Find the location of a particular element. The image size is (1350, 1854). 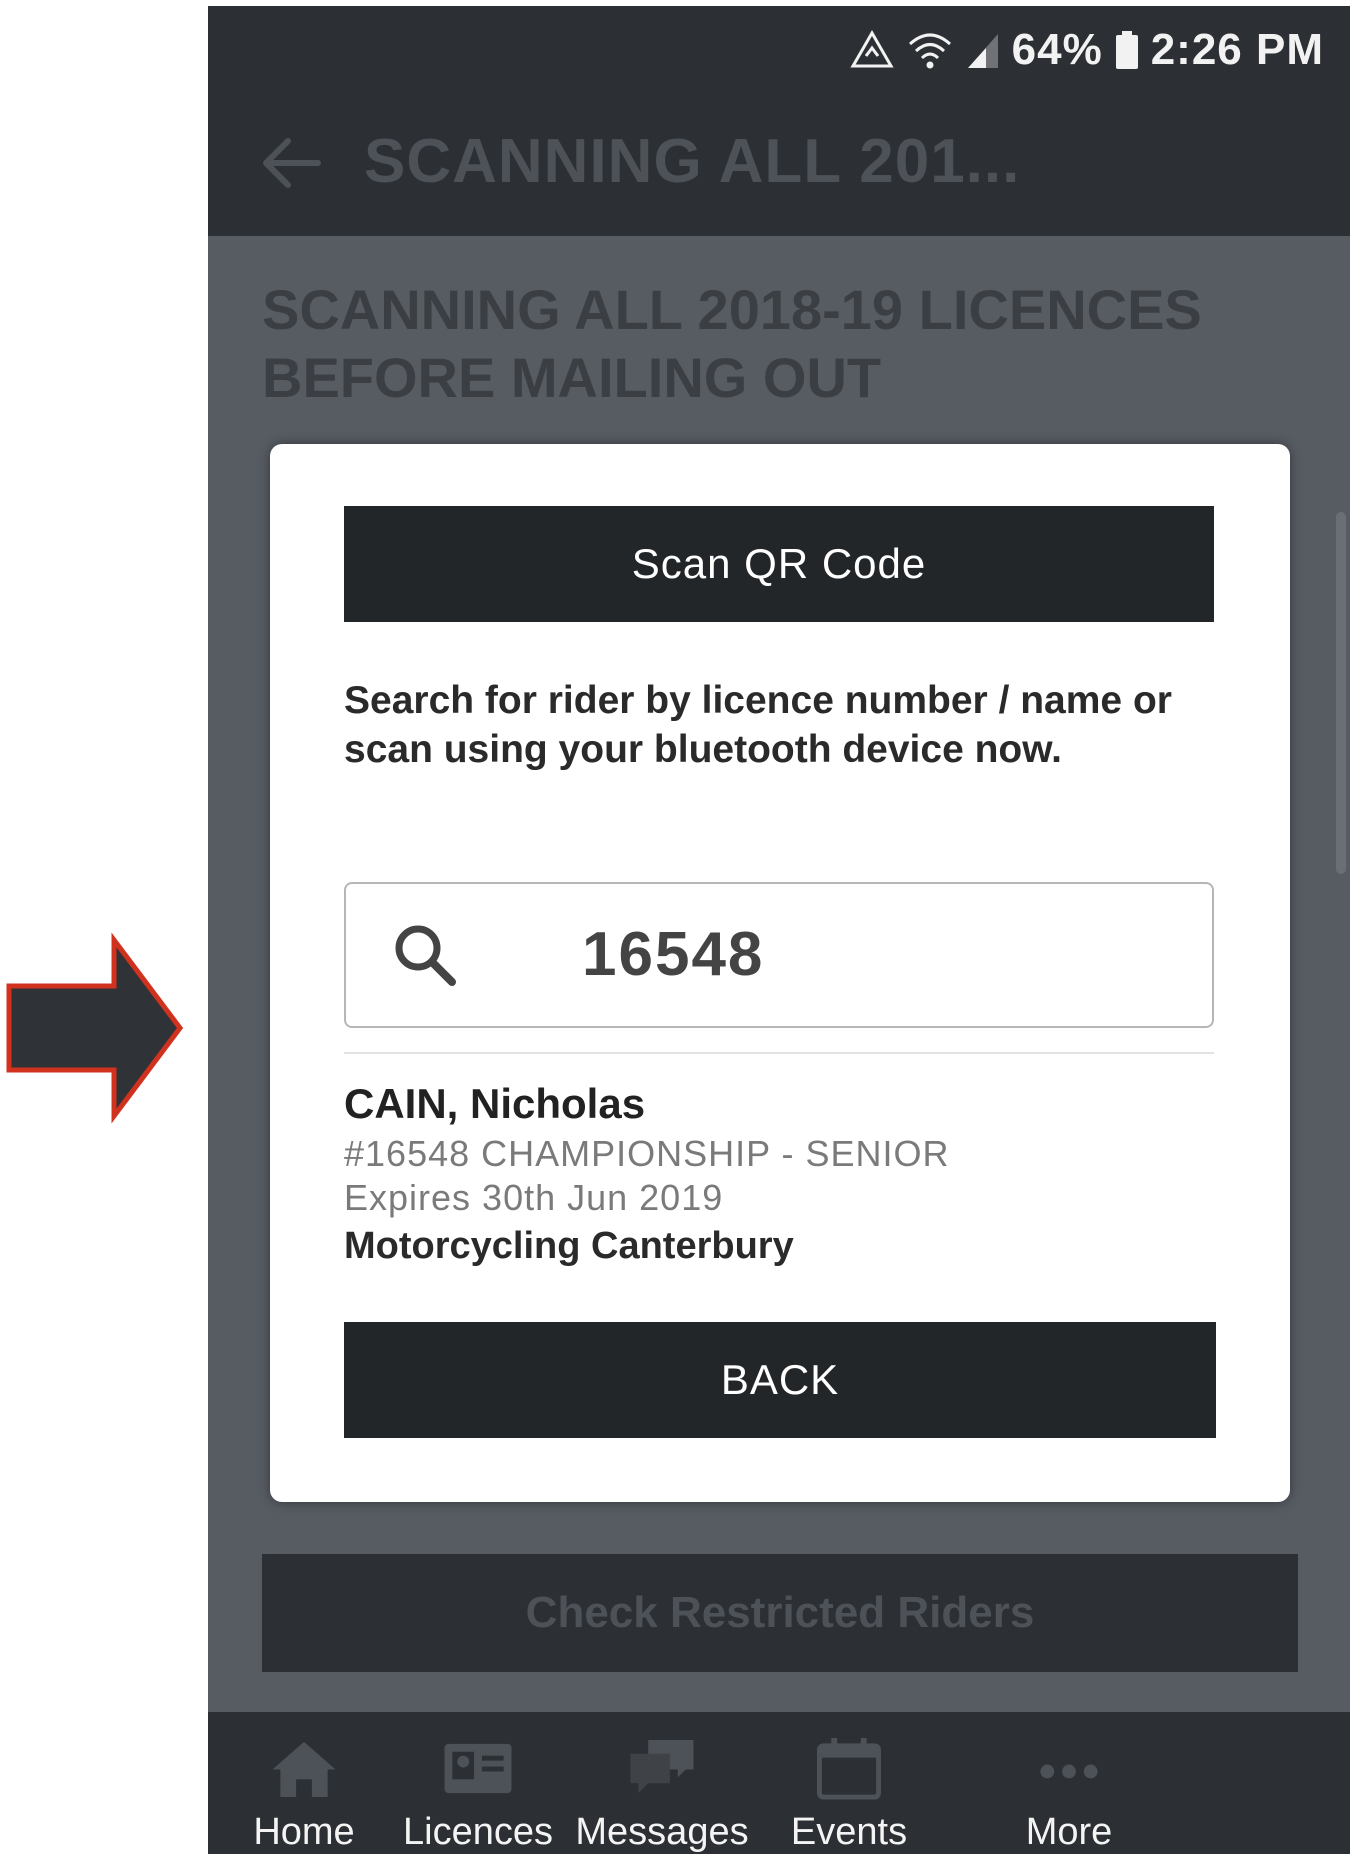

calendar-icon is located at coordinates (849, 1768).